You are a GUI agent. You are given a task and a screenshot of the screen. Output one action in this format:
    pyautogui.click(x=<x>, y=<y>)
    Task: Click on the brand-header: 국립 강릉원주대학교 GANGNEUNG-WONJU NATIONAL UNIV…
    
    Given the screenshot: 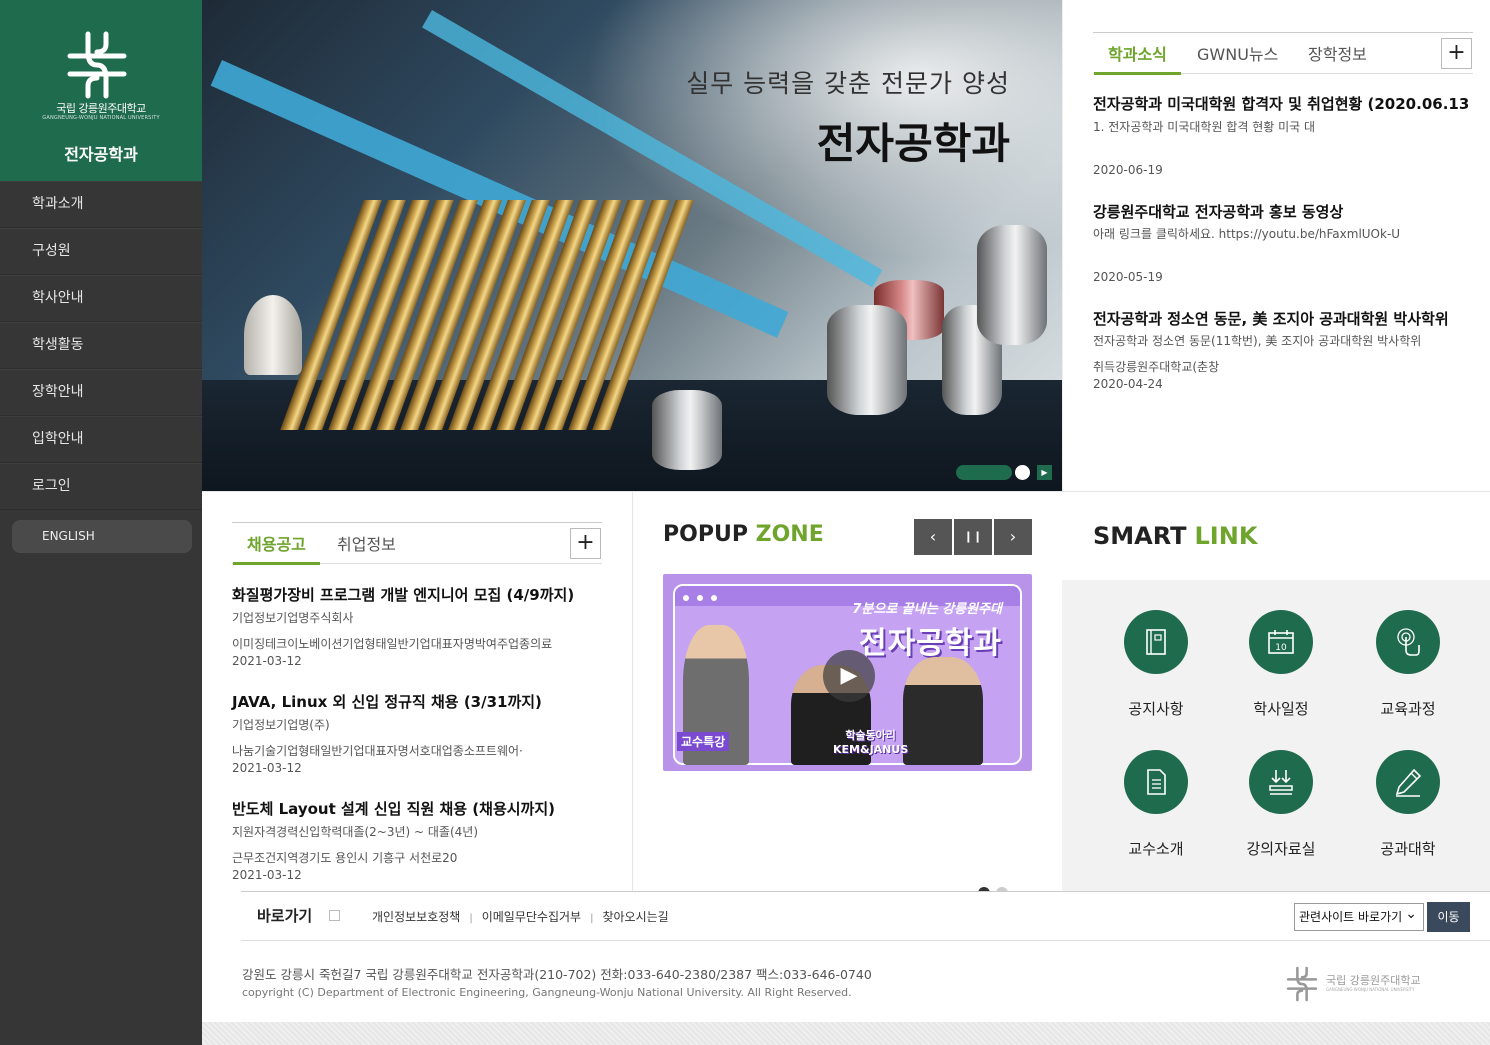 What is the action you would take?
    pyautogui.click(x=101, y=90)
    